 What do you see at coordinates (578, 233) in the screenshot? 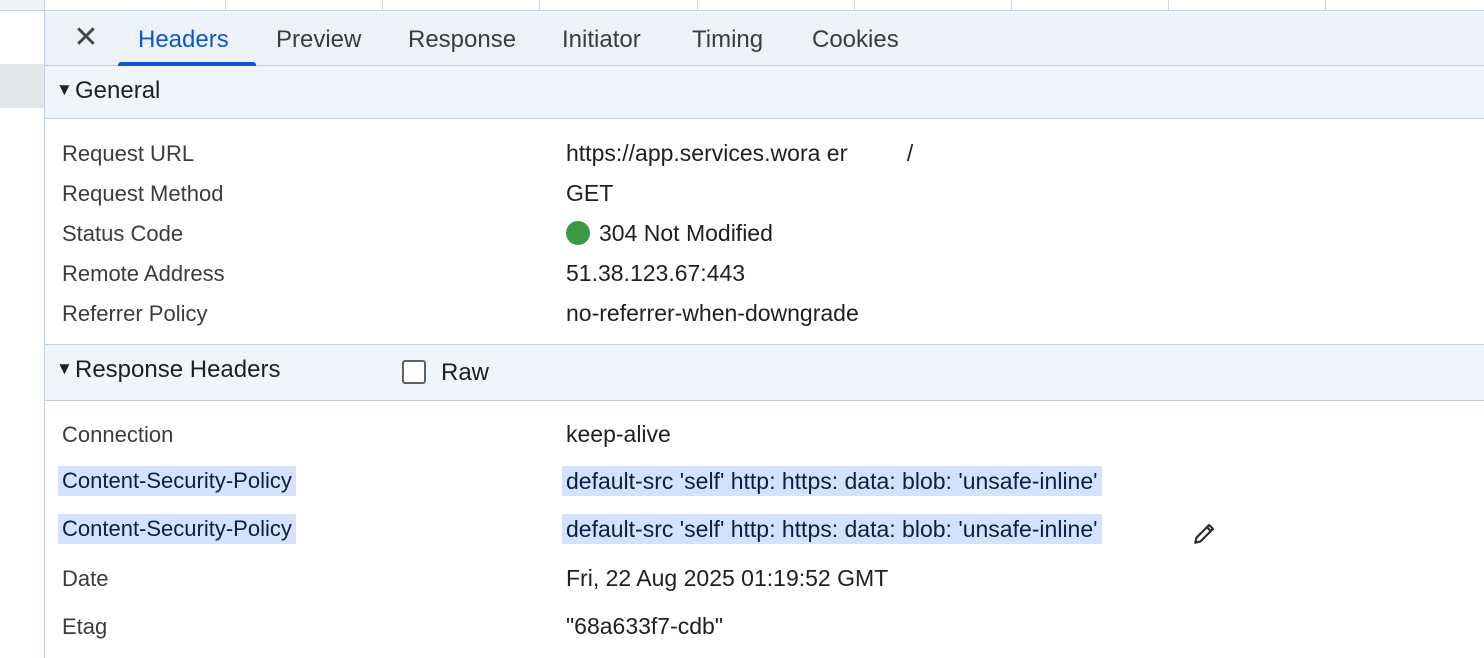
I see `status-dot-icon` at bounding box center [578, 233].